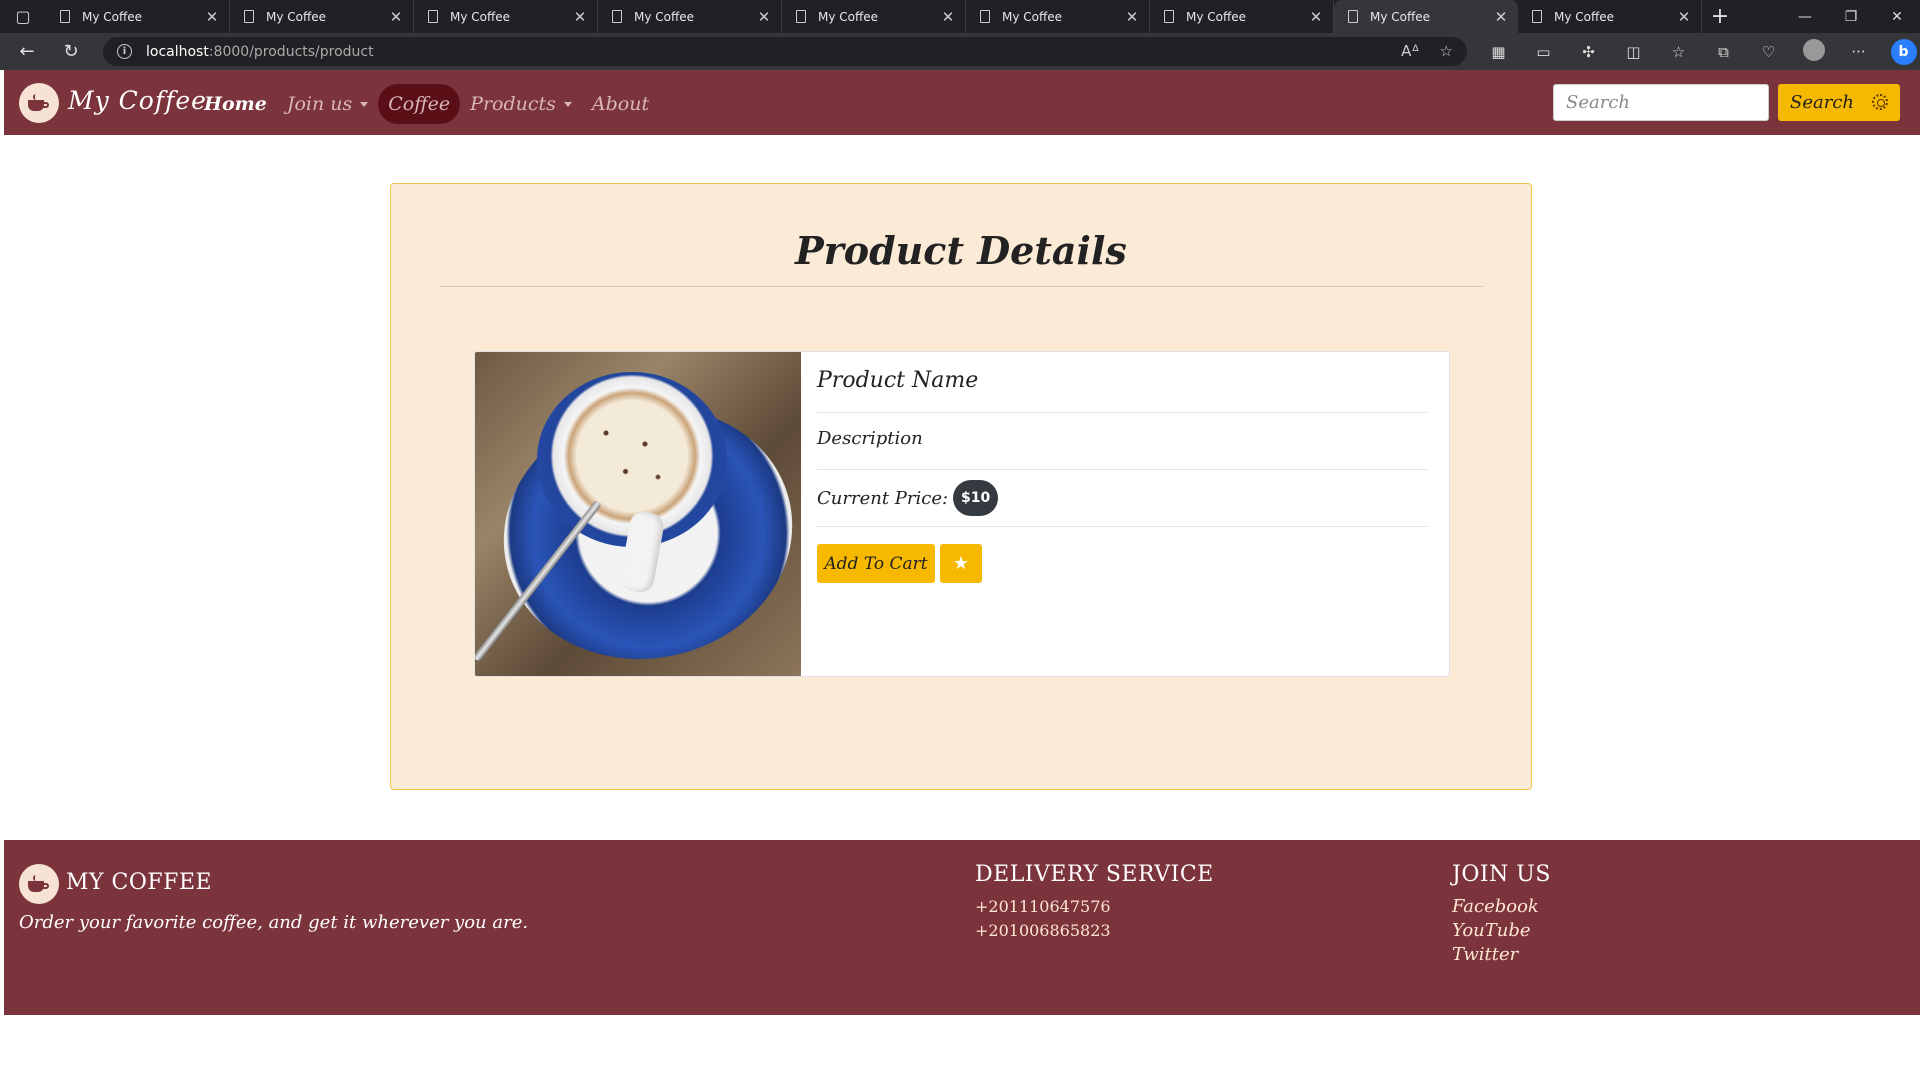 The width and height of the screenshot is (1920, 1080). I want to click on site-brand: My Coffee, so click(137, 100).